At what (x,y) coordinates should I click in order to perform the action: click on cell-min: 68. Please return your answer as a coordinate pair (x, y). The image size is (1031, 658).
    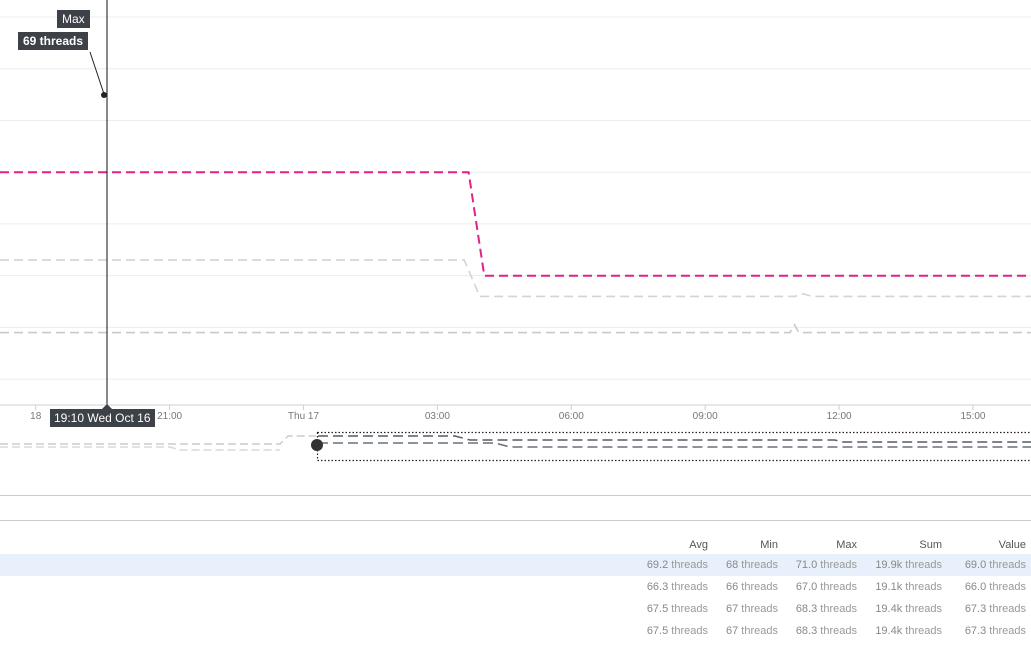
    Looking at the image, I should click on (732, 565).